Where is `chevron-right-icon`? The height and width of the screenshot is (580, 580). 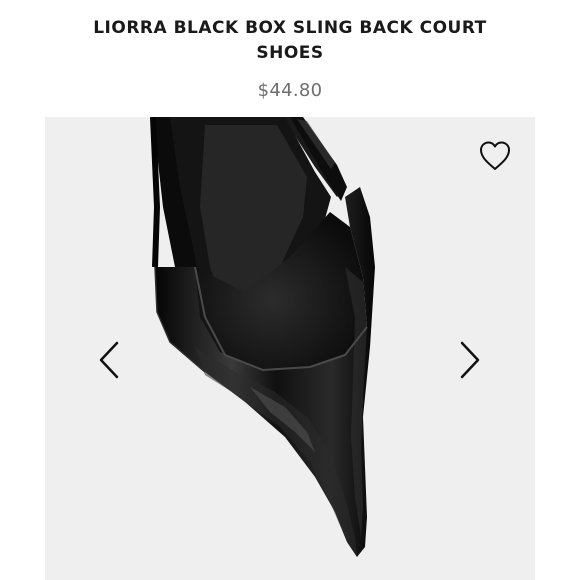
chevron-right-icon is located at coordinates (470, 360).